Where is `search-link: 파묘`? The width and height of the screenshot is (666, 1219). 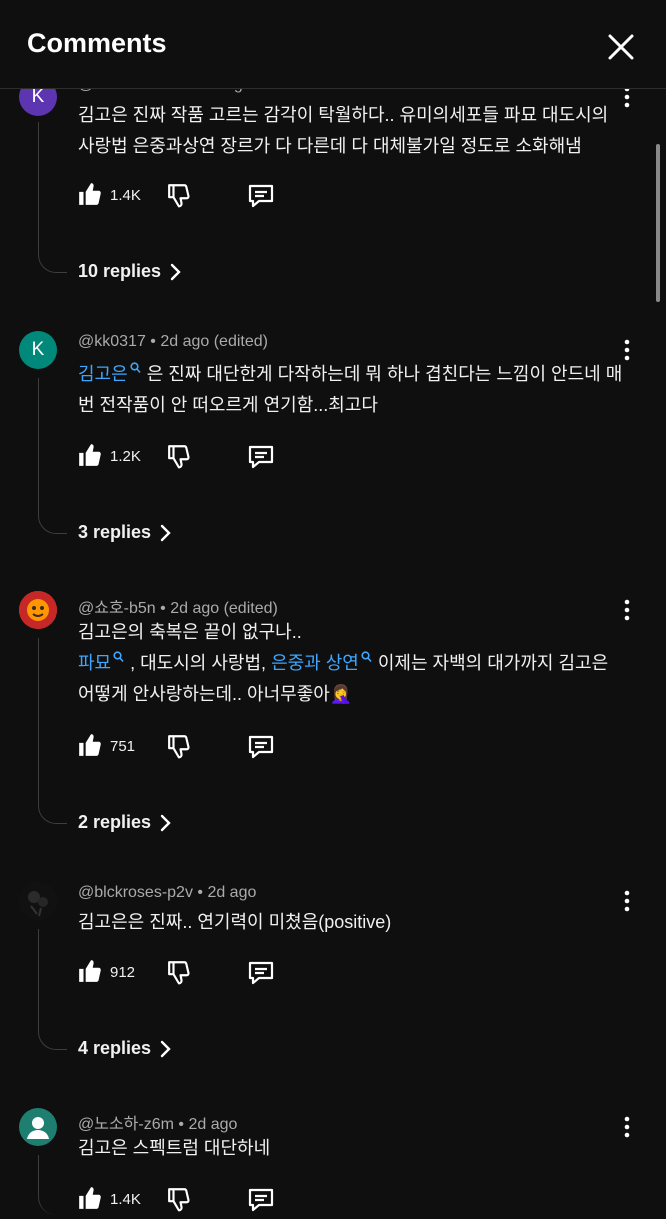 search-link: 파묘 is located at coordinates (94, 663).